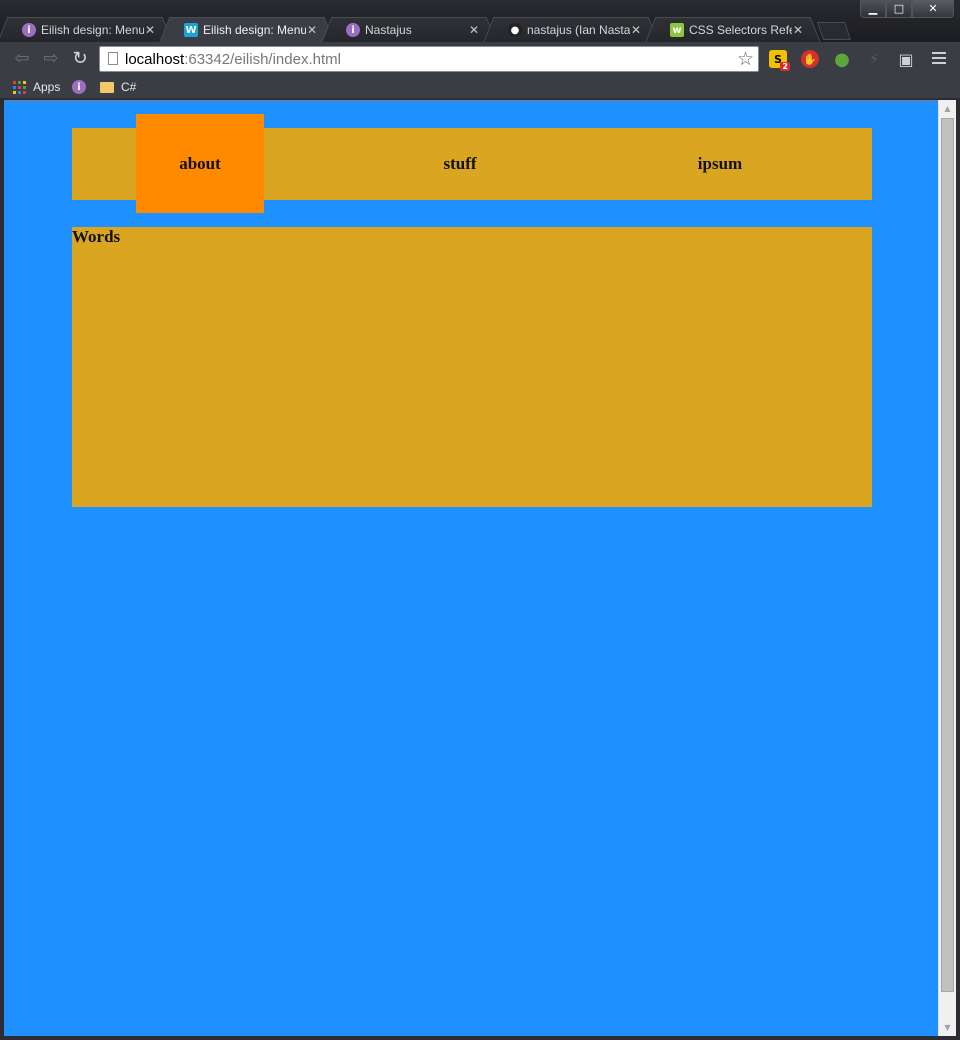 The width and height of the screenshot is (960, 1040). Describe the element at coordinates (155, 59) in the screenshot. I see `url-host: localhost` at that location.